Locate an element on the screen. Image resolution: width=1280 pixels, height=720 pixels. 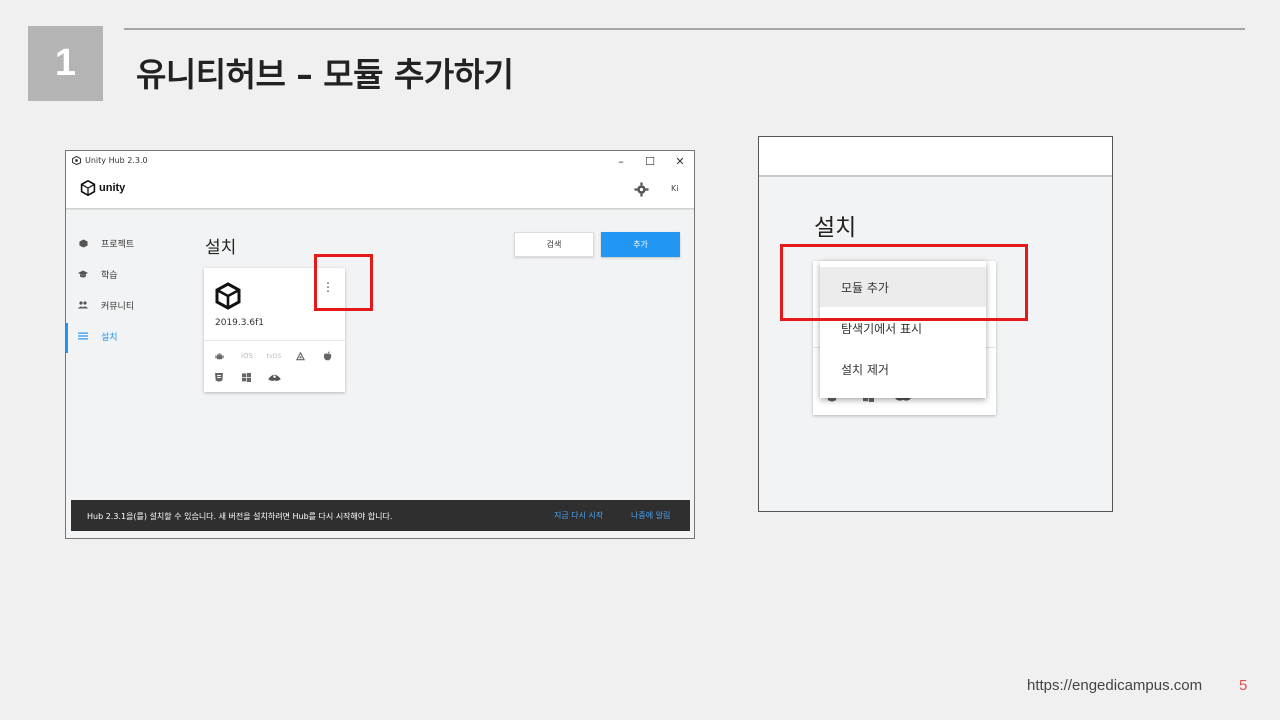
app-header: unity Ki is located at coordinates (380, 190).